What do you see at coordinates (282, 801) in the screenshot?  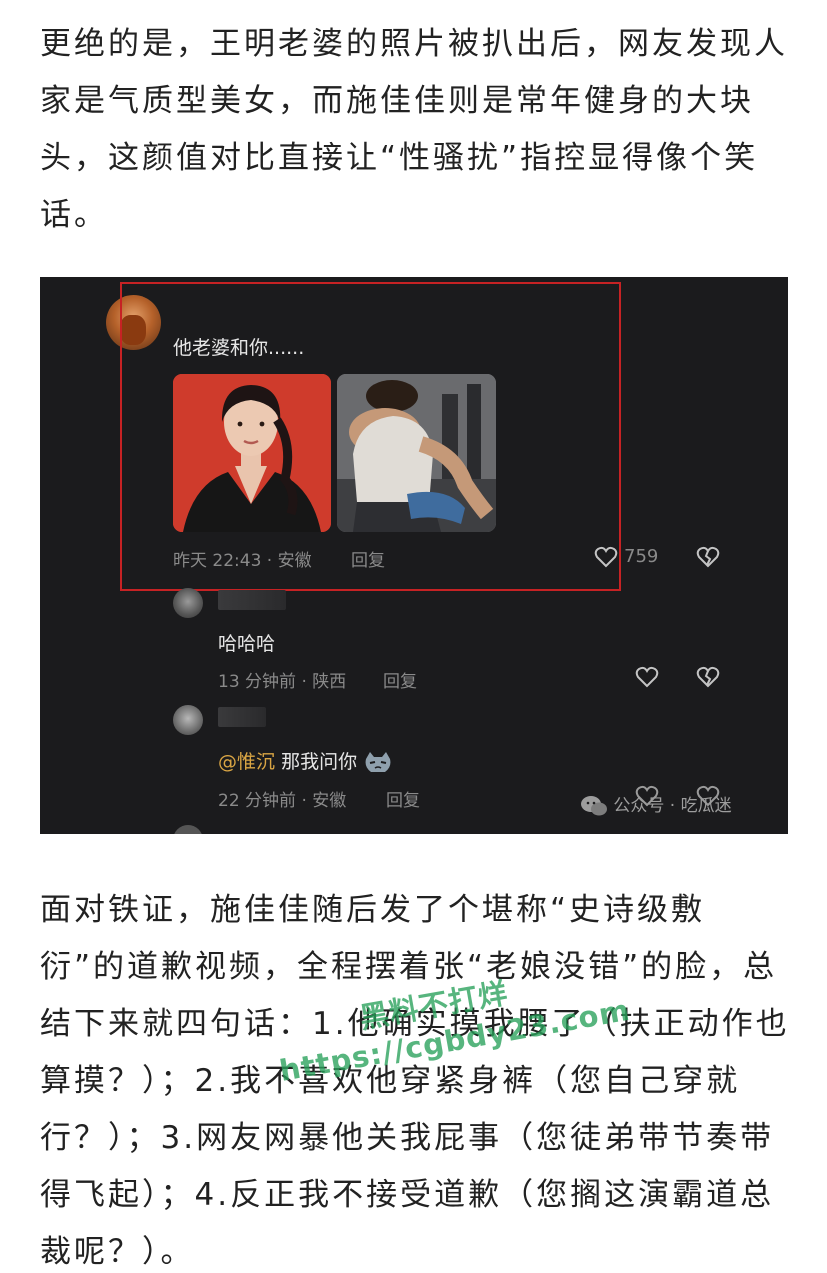 I see `reply-2-meta: 22 分钟前 · 安徽` at bounding box center [282, 801].